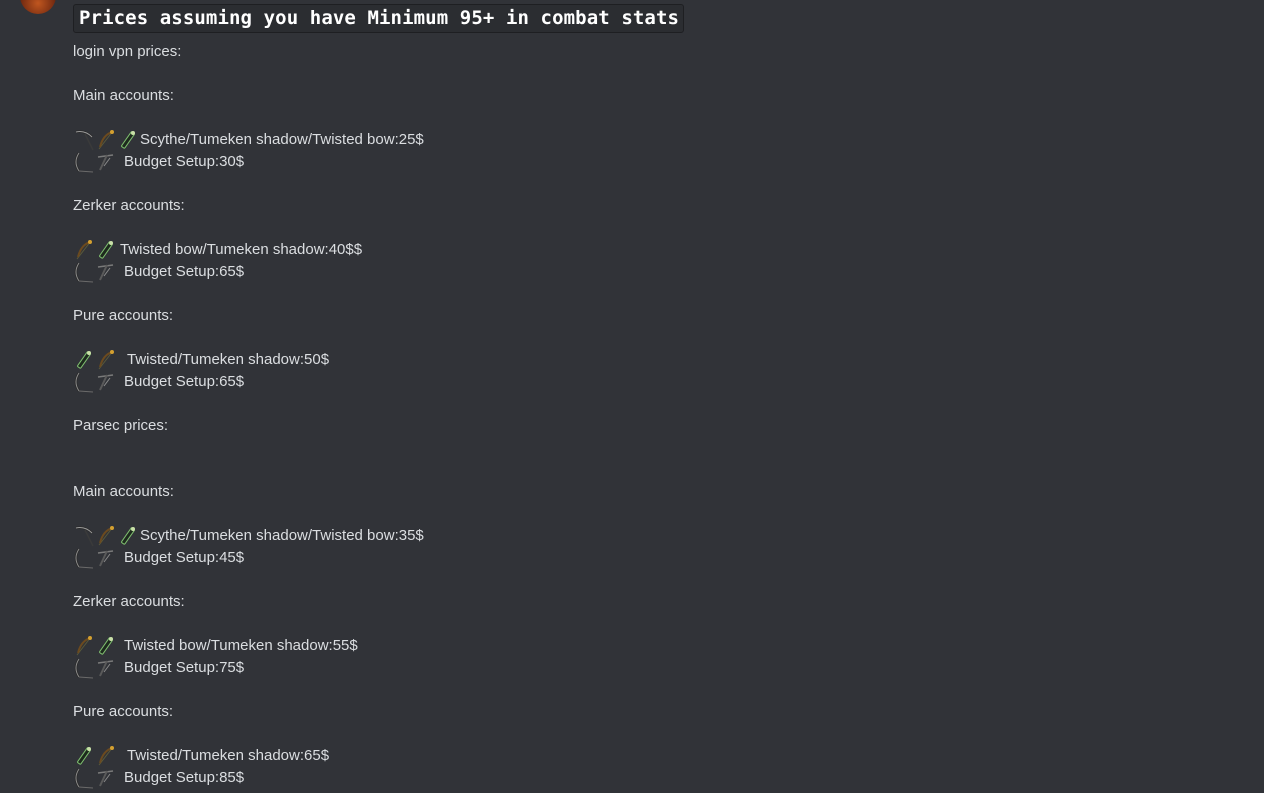 Image resolution: width=1264 pixels, height=793 pixels. I want to click on login-zerker-budget-row: Budget Setup:65$, so click(158, 272).